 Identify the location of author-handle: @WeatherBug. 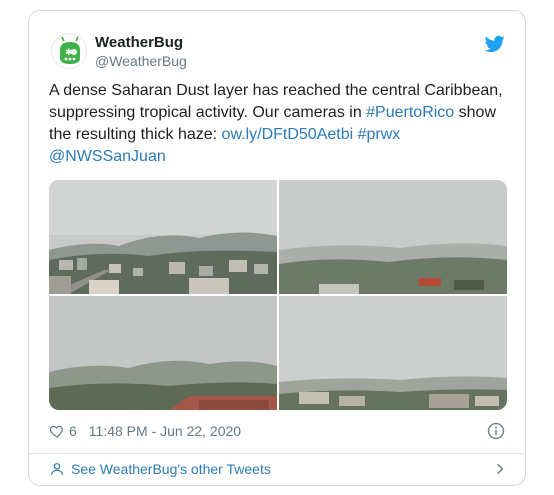
(141, 61).